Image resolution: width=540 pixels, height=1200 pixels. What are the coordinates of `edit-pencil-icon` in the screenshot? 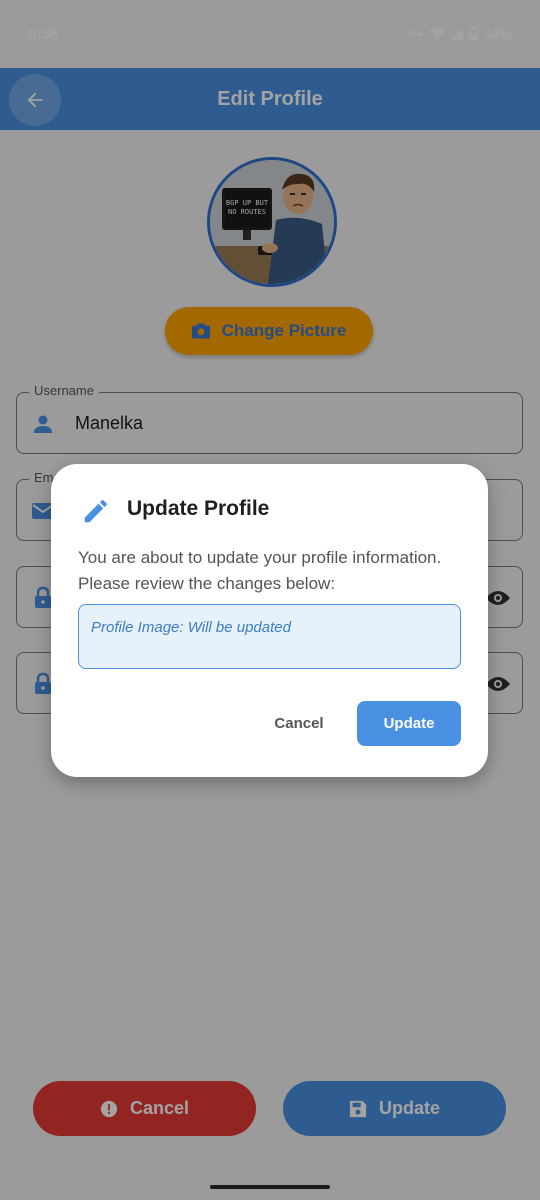 It's located at (96, 511).